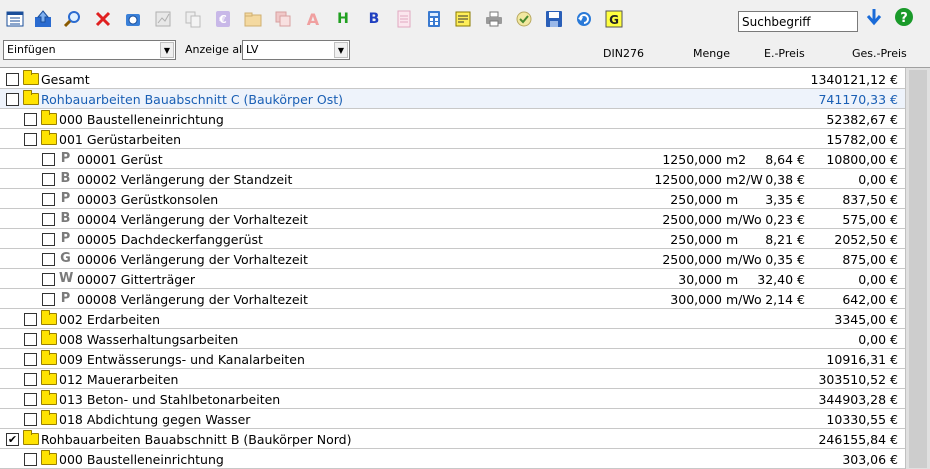  I want to click on table-row-group: 000 Baustelleneinrichtung 303,06 €, so click(452, 459).